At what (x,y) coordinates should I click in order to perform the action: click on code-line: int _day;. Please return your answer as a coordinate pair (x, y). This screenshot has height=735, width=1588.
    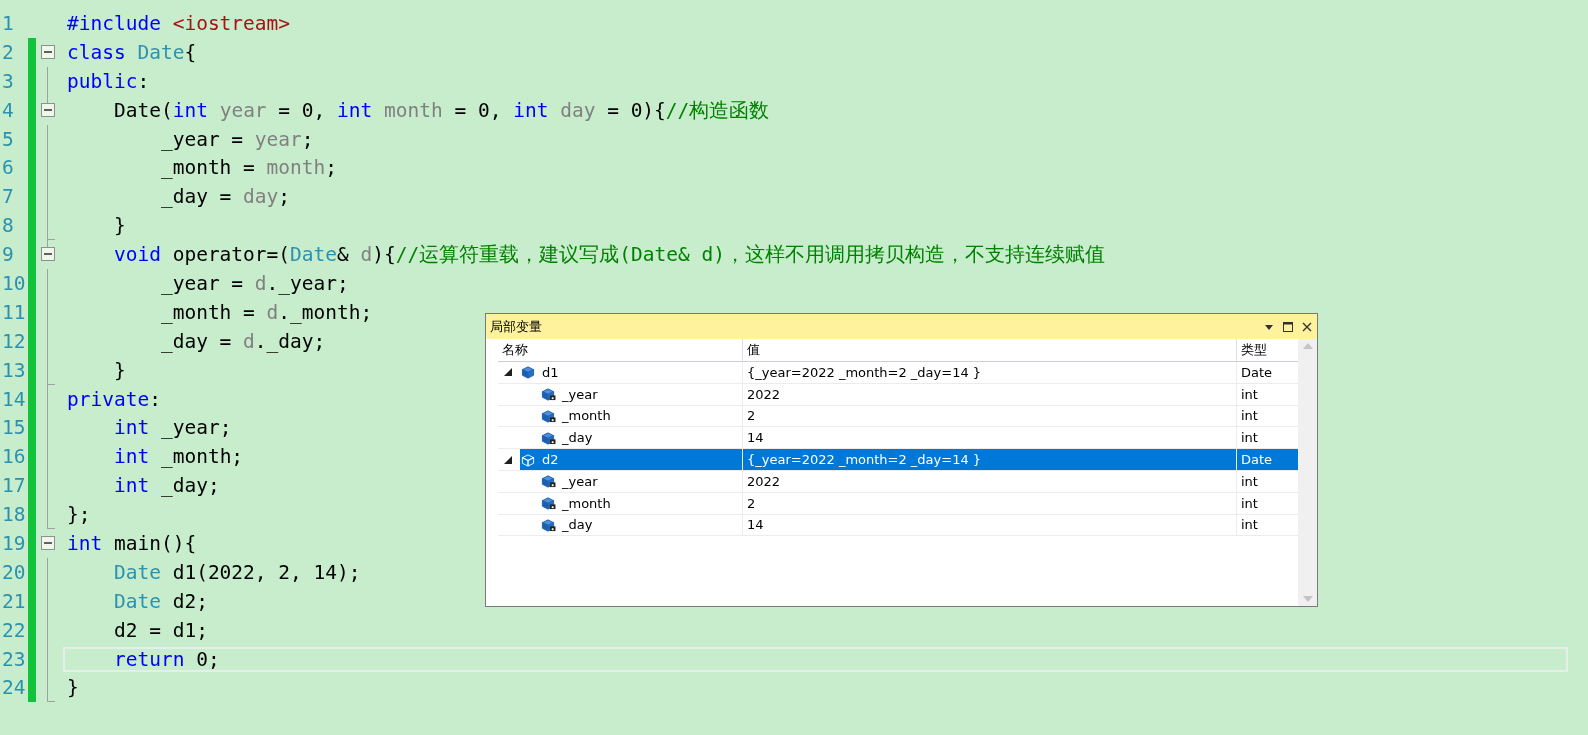
    Looking at the image, I should click on (166, 486).